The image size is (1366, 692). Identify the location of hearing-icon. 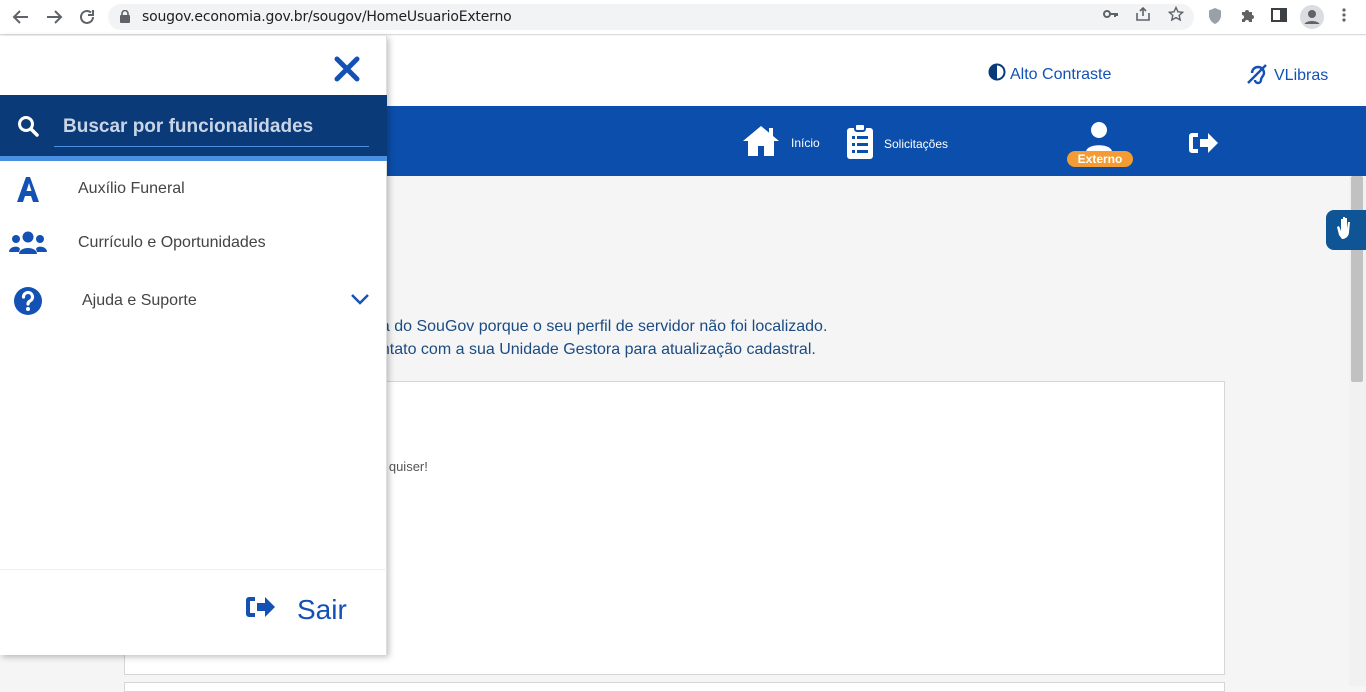
(1257, 75).